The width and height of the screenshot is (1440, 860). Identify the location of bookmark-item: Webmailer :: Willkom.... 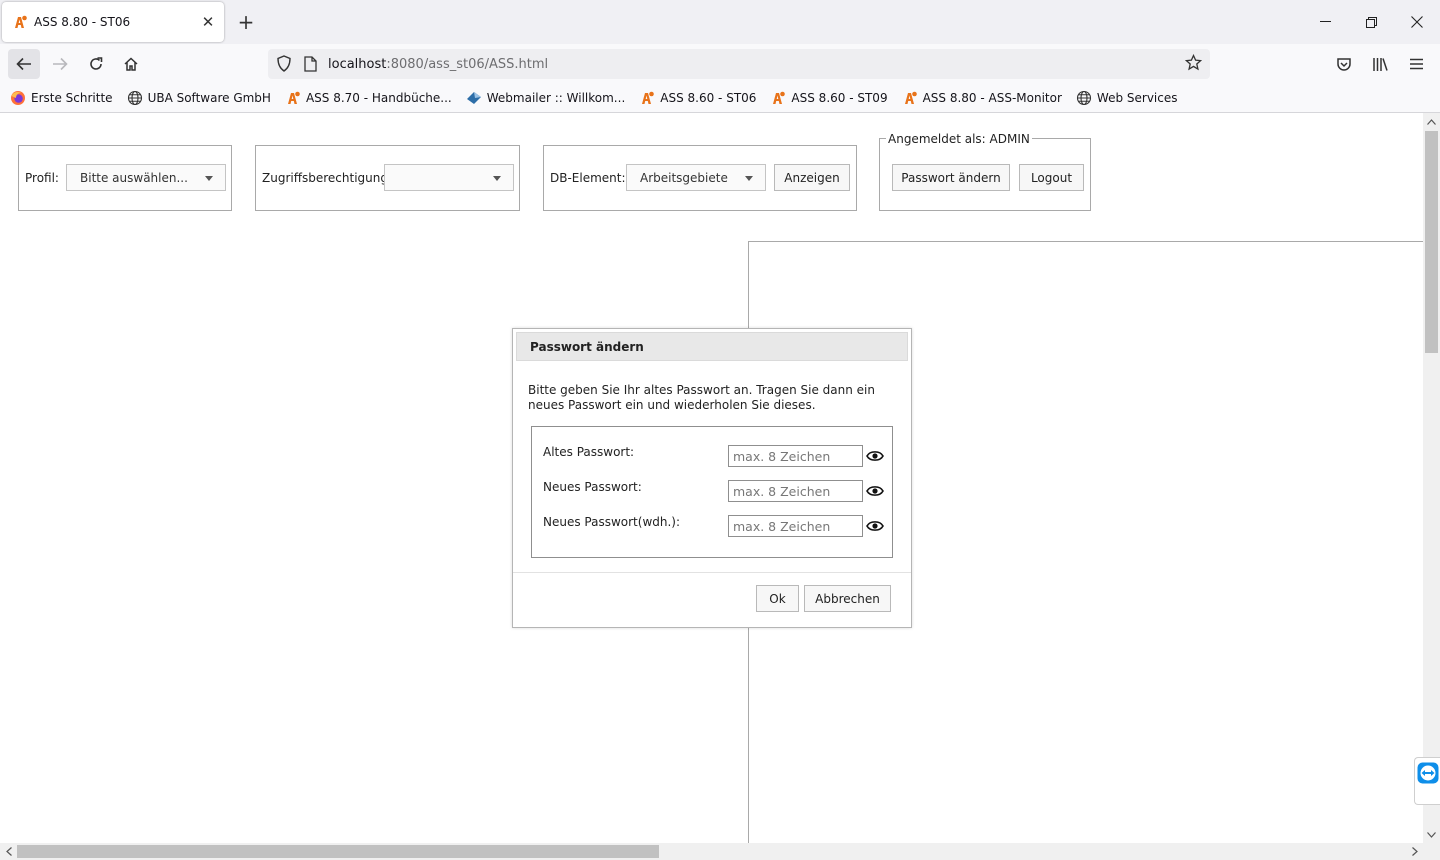
(546, 98).